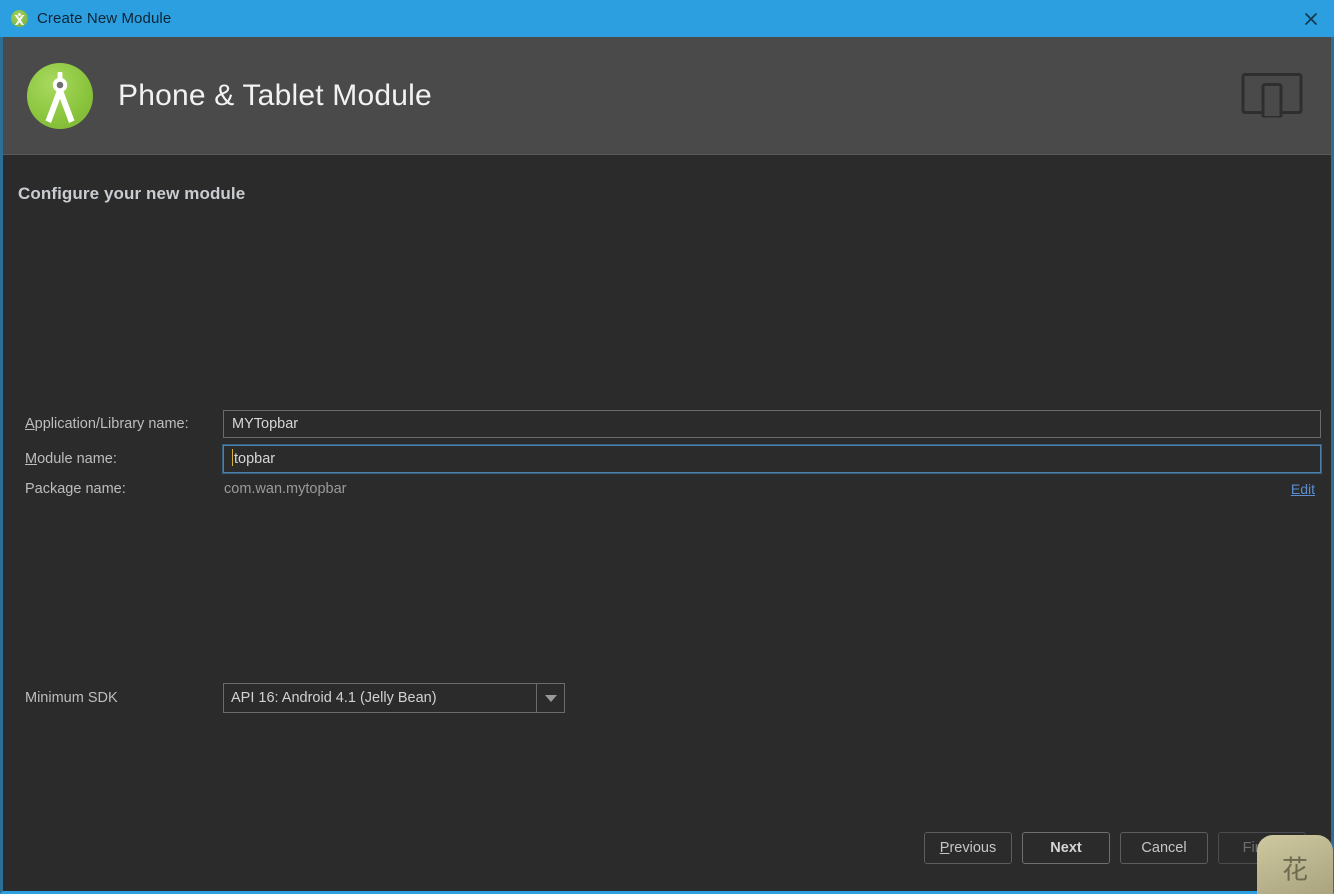  Describe the element at coordinates (334, 698) in the screenshot. I see `minimum-sdk-value: API 16: Android 4.1 (Jelly Bean)` at that location.